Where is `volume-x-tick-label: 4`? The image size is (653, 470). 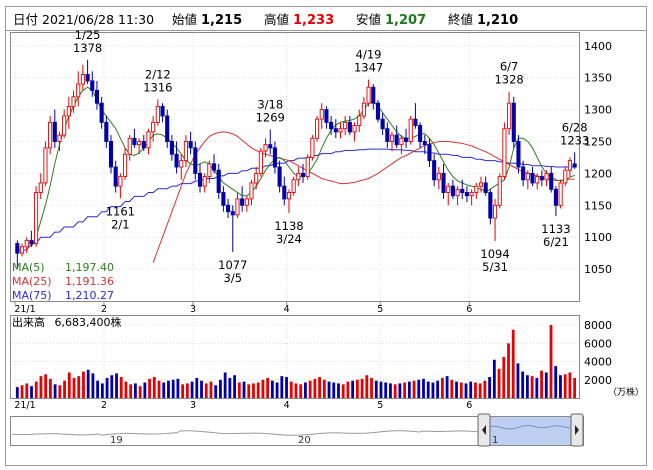
volume-x-tick-label: 4 is located at coordinates (287, 405).